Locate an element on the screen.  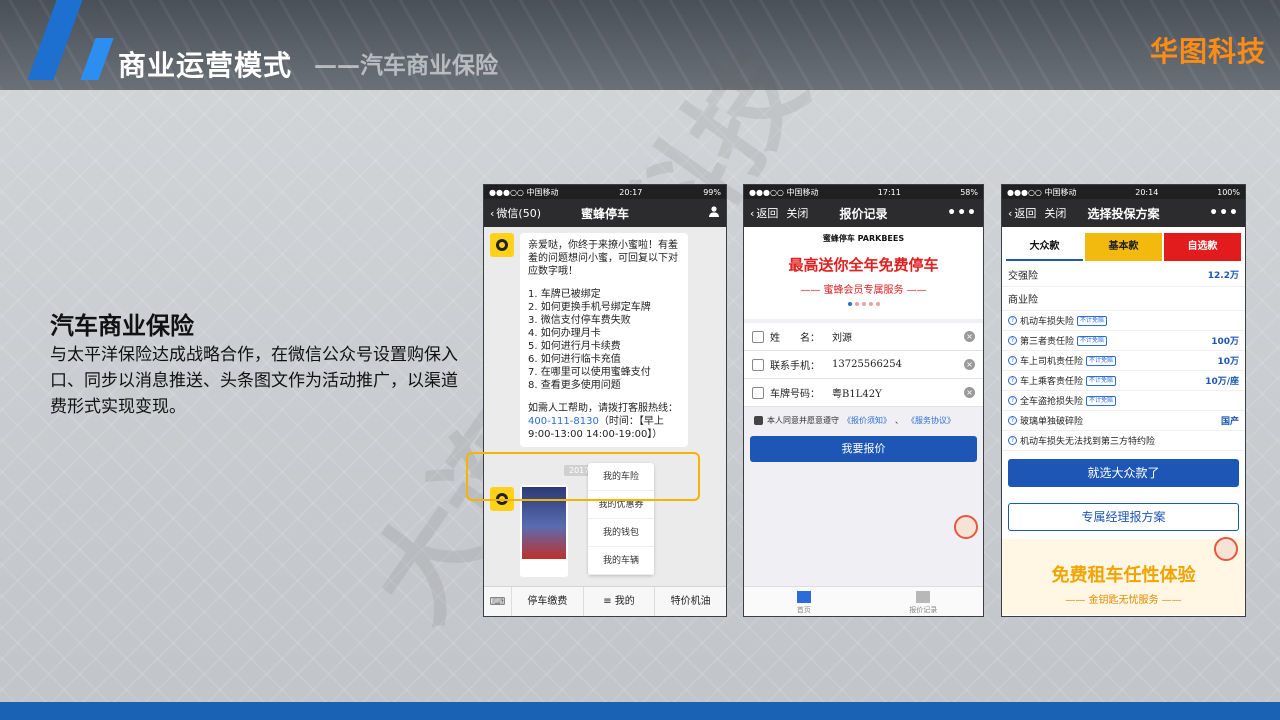
coverage-name: 机动车损失无法找到第三方特约险 is located at coordinates (1088, 442).